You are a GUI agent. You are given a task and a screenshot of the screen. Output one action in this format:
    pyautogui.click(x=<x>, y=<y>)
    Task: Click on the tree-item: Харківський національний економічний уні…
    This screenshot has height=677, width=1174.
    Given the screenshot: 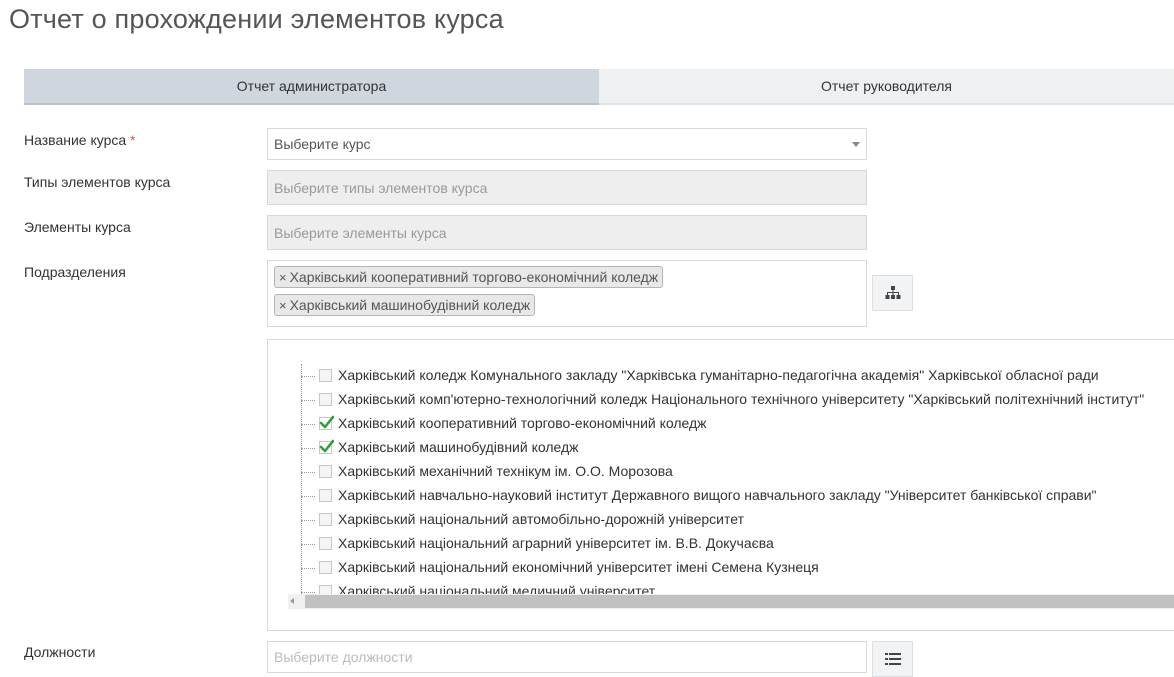 What is the action you would take?
    pyautogui.click(x=721, y=568)
    